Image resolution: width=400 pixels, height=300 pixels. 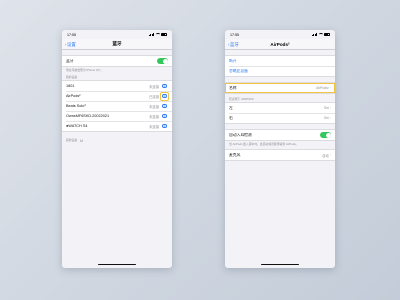 I want to click on my-devices-header: 我的设备, so click(x=72, y=77).